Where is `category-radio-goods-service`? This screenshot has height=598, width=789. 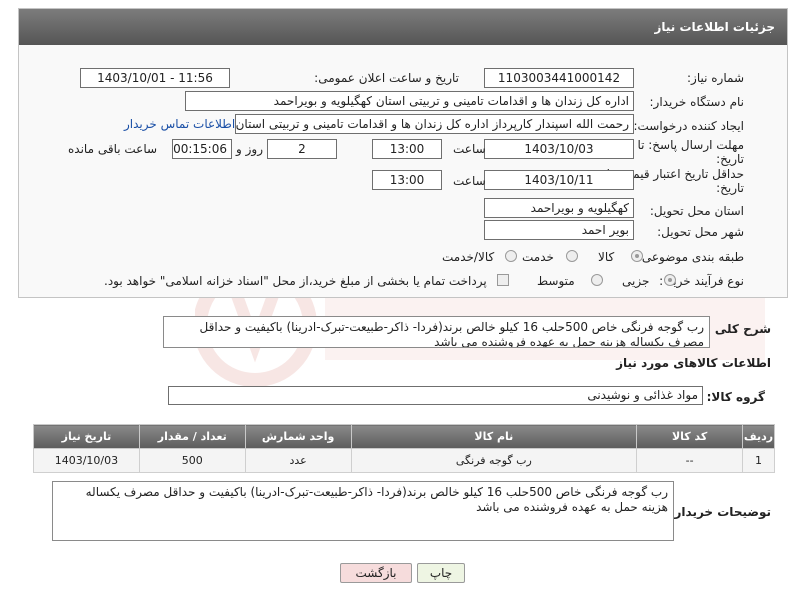 category-radio-goods-service is located at coordinates (511, 256).